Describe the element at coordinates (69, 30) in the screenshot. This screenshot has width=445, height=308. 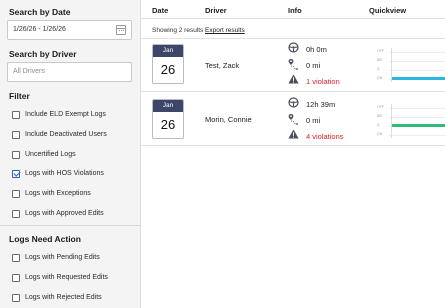
I see `date-range-input: 1/26/26 - 1/26/26` at that location.